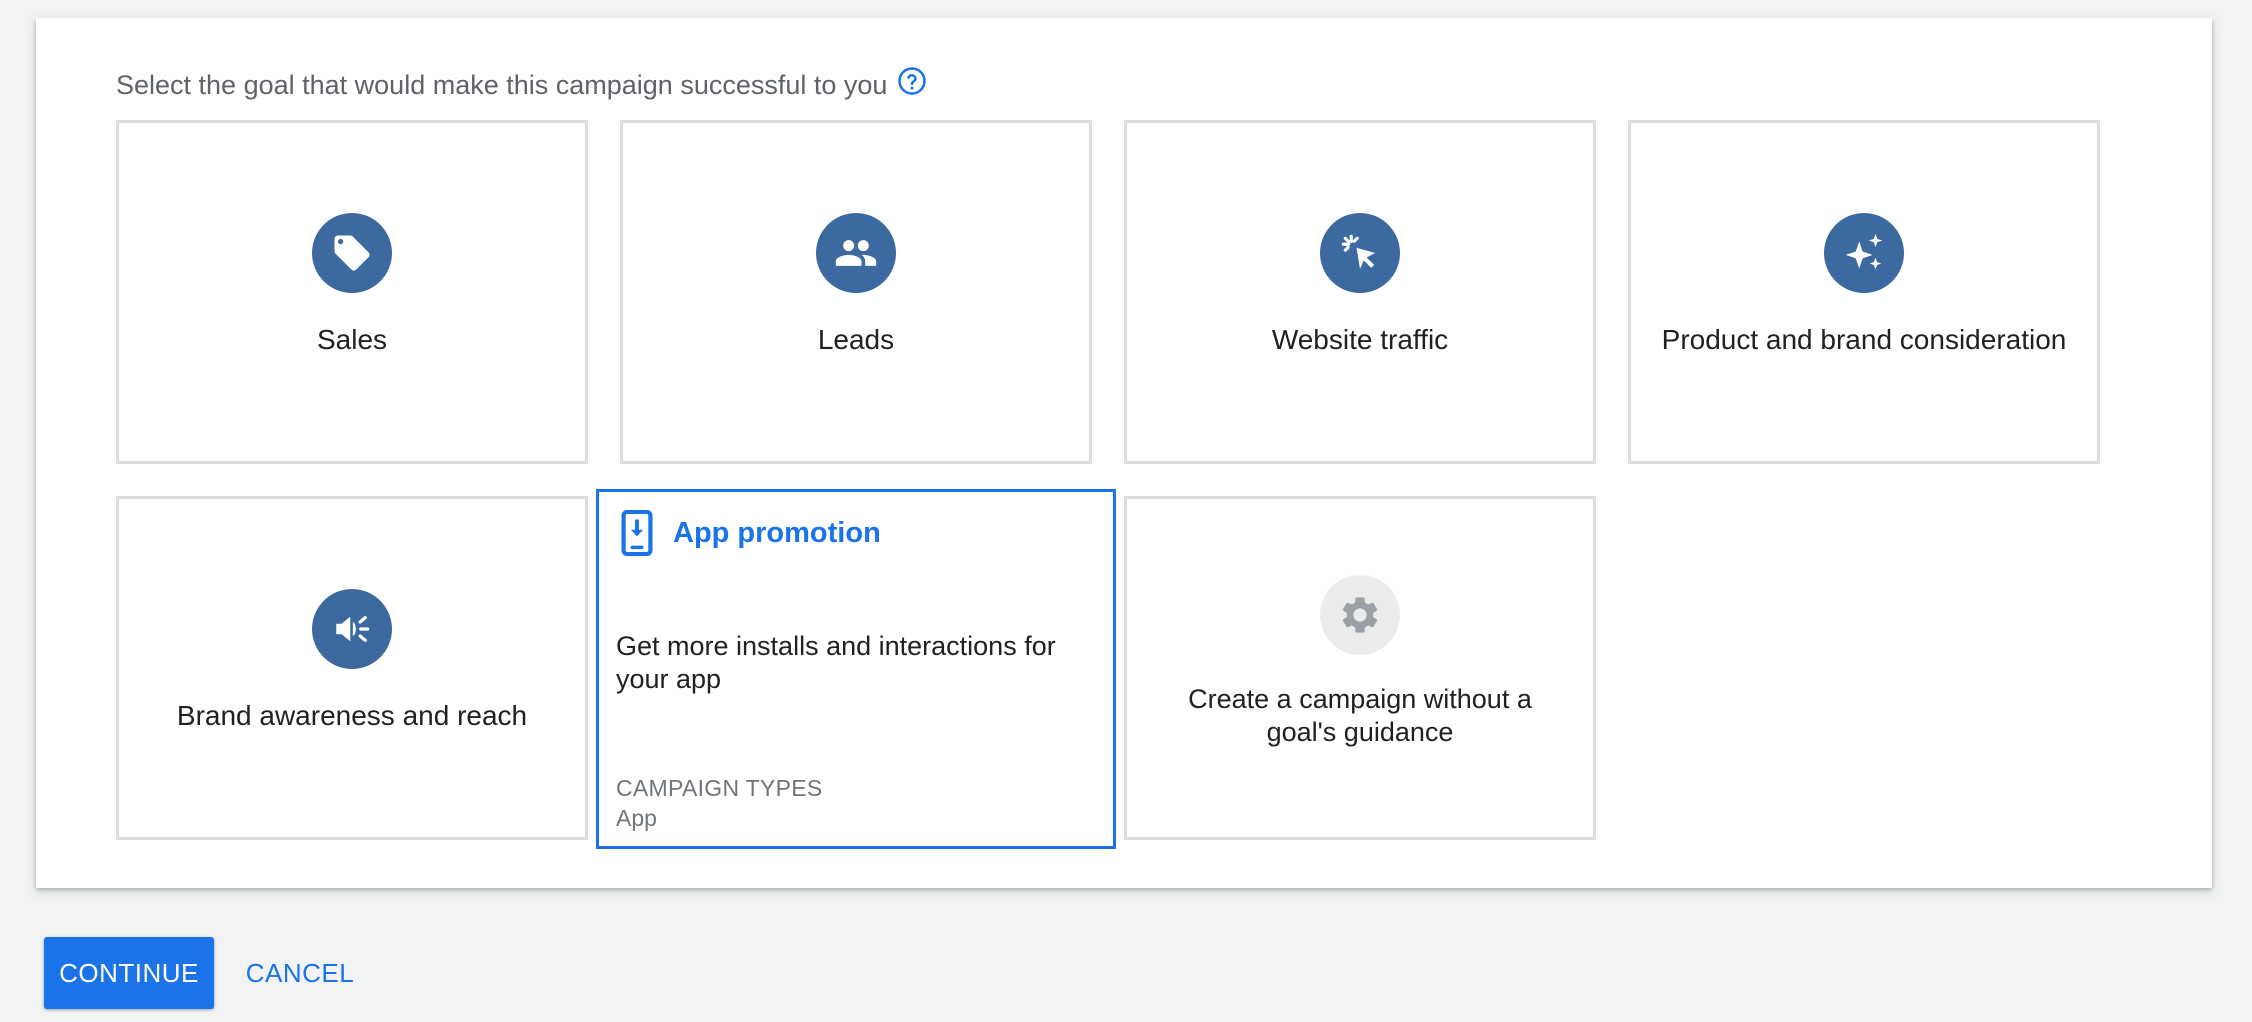 Image resolution: width=2252 pixels, height=1022 pixels. Describe the element at coordinates (300, 973) in the screenshot. I see `cancel-button: CANCEL` at that location.